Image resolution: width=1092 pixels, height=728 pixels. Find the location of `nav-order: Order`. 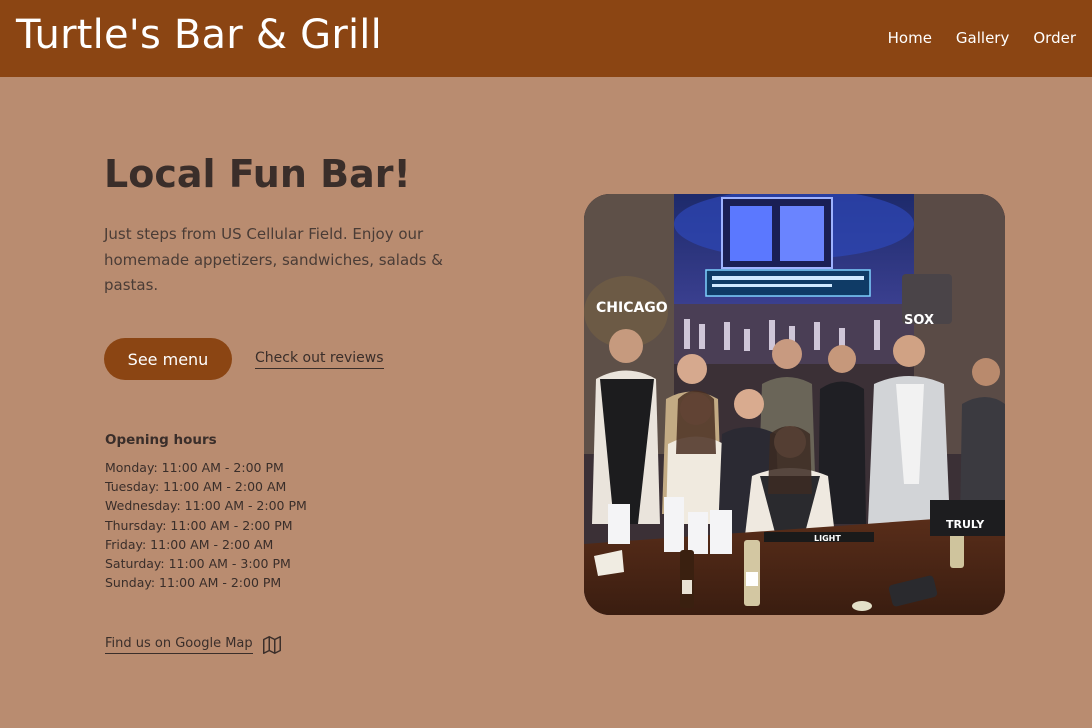

nav-order: Order is located at coordinates (1054, 38).